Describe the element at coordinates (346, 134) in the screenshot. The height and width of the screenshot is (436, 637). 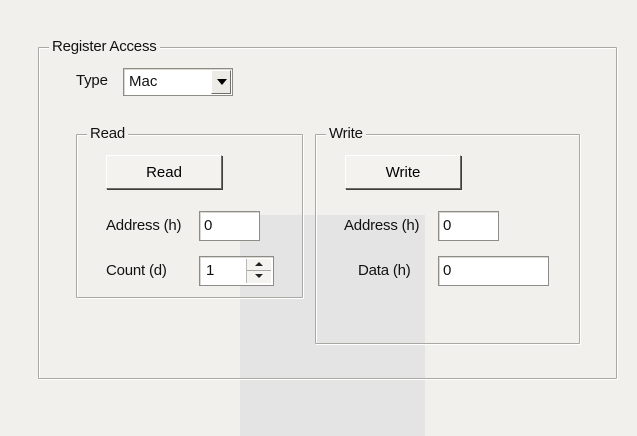
I see `write-group-title: Write` at that location.